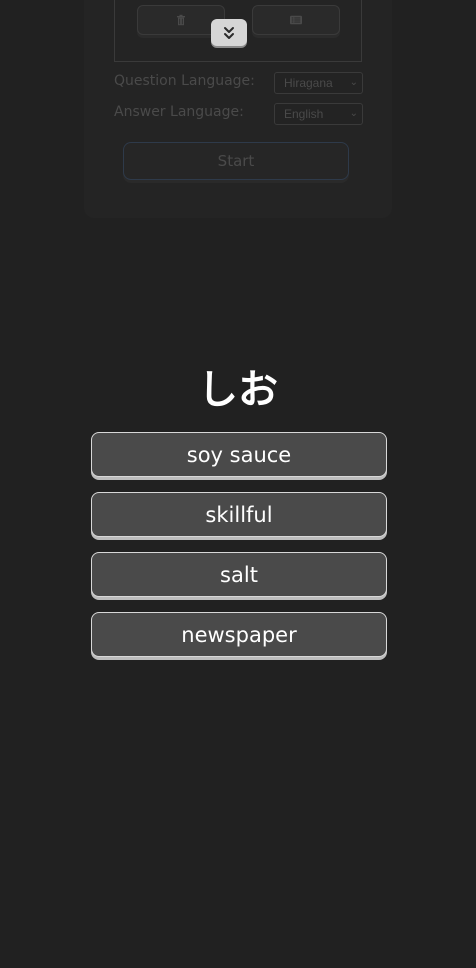 The width and height of the screenshot is (476, 968). Describe the element at coordinates (184, 81) in the screenshot. I see `question-language-label: Question Language:` at that location.